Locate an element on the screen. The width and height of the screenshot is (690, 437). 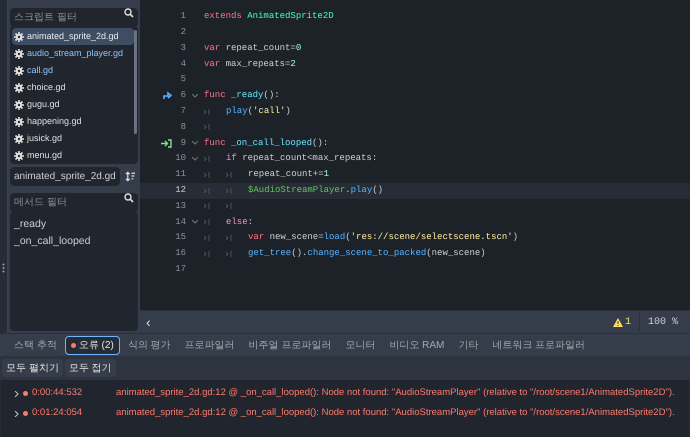
panel-tab: 기타 is located at coordinates (468, 345).